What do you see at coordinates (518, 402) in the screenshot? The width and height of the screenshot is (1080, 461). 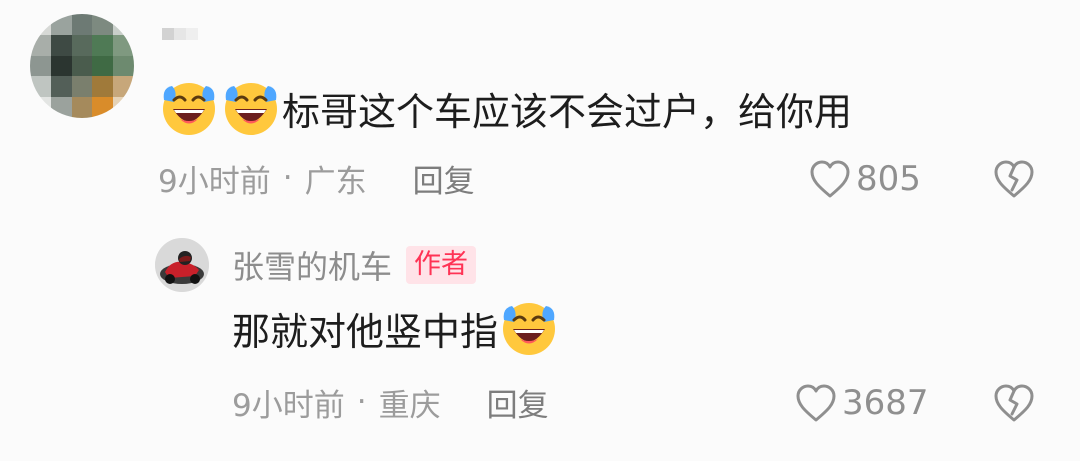 I see `reply-reply-button: 回复` at bounding box center [518, 402].